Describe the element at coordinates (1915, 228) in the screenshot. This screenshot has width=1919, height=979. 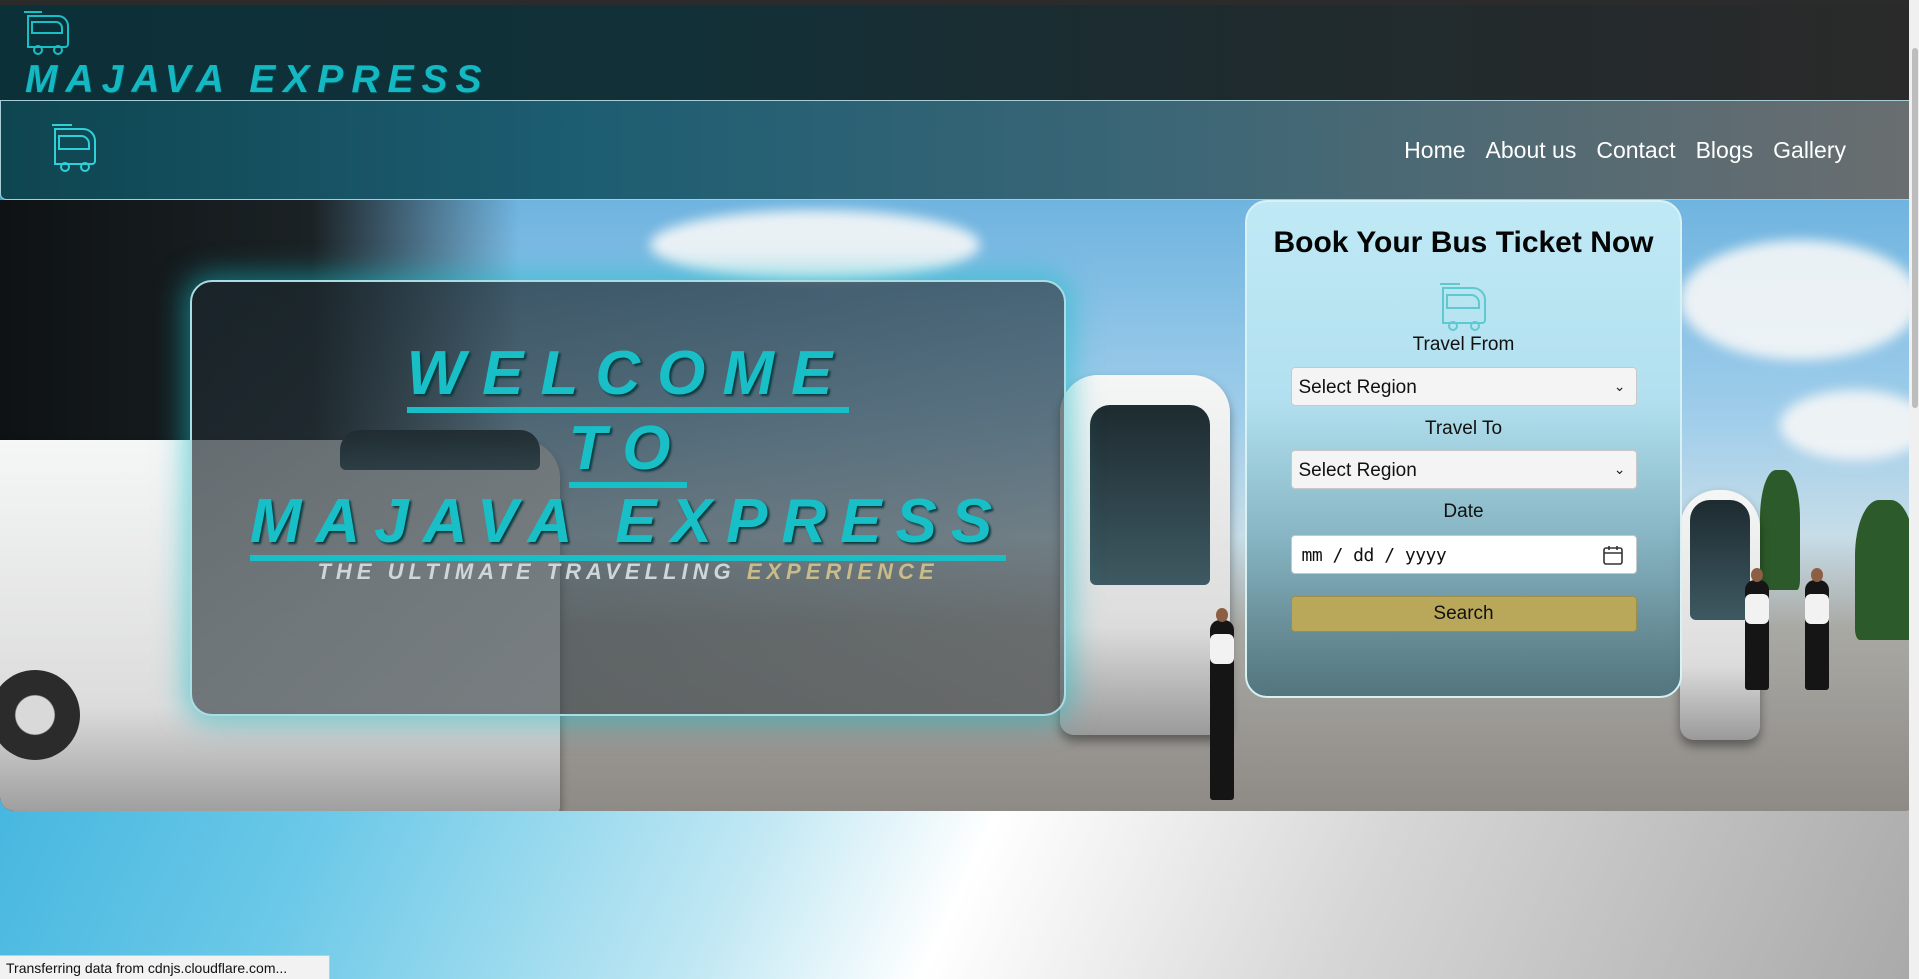
I see `scrollbar-thumb` at that location.